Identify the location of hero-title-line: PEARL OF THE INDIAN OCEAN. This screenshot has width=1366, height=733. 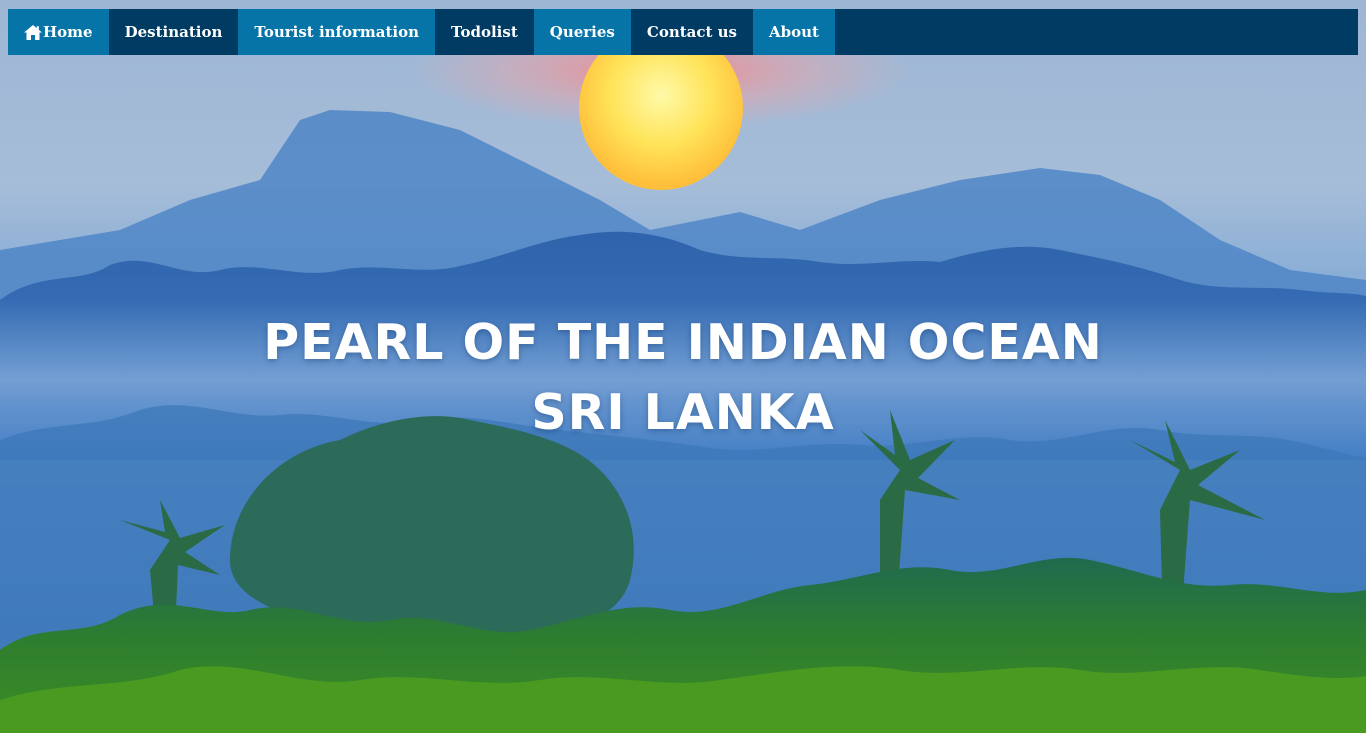
(683, 342).